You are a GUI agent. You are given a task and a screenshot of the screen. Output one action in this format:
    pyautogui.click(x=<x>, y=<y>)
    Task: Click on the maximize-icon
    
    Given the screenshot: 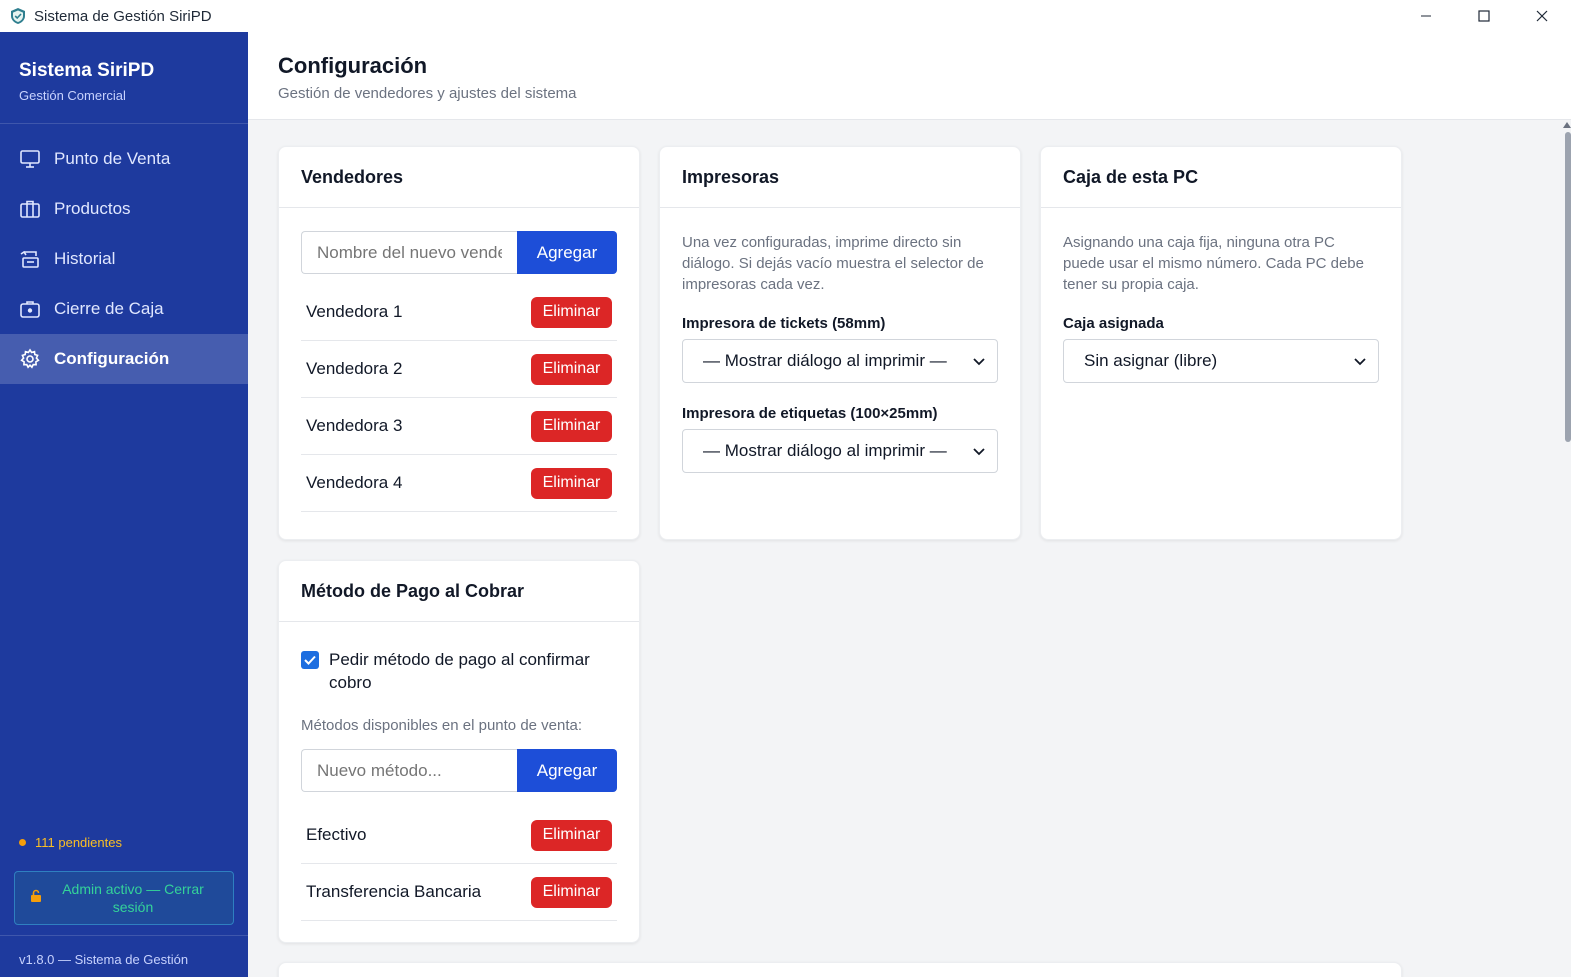 What is the action you would take?
    pyautogui.click(x=1484, y=16)
    